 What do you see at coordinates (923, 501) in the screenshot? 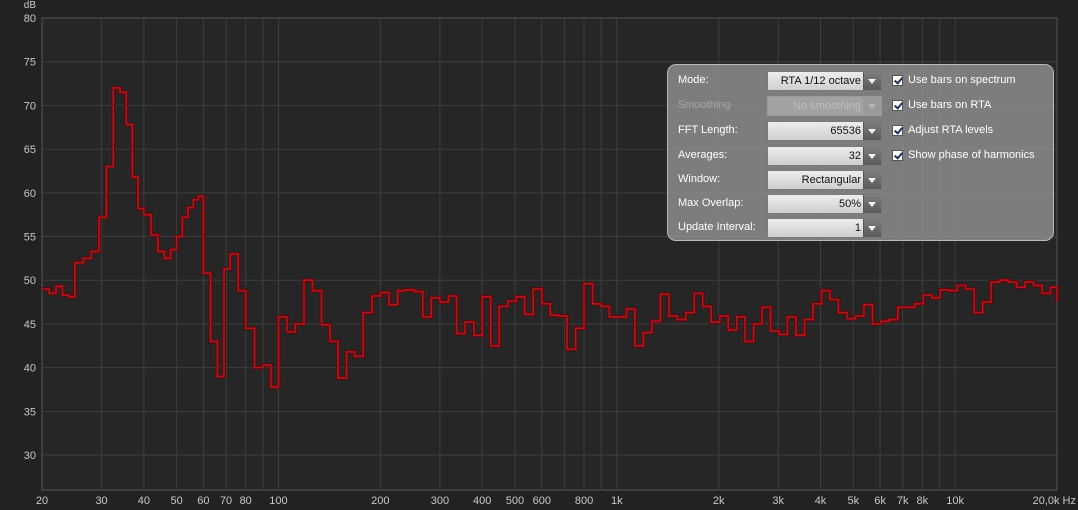
I see `x-tick-label: 8k` at bounding box center [923, 501].